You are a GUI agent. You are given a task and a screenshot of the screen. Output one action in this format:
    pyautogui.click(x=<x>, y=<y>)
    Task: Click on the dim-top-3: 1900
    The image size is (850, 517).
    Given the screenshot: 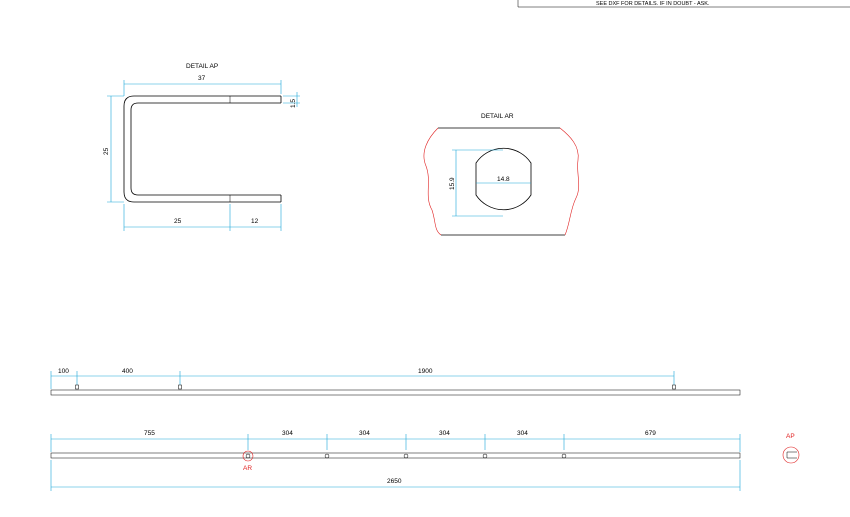 What is the action you would take?
    pyautogui.click(x=425, y=371)
    